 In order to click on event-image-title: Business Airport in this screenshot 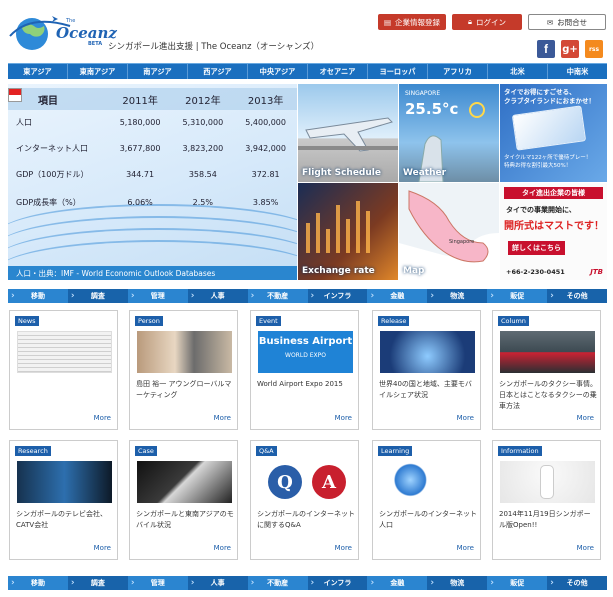, I will do `click(305, 341)`.